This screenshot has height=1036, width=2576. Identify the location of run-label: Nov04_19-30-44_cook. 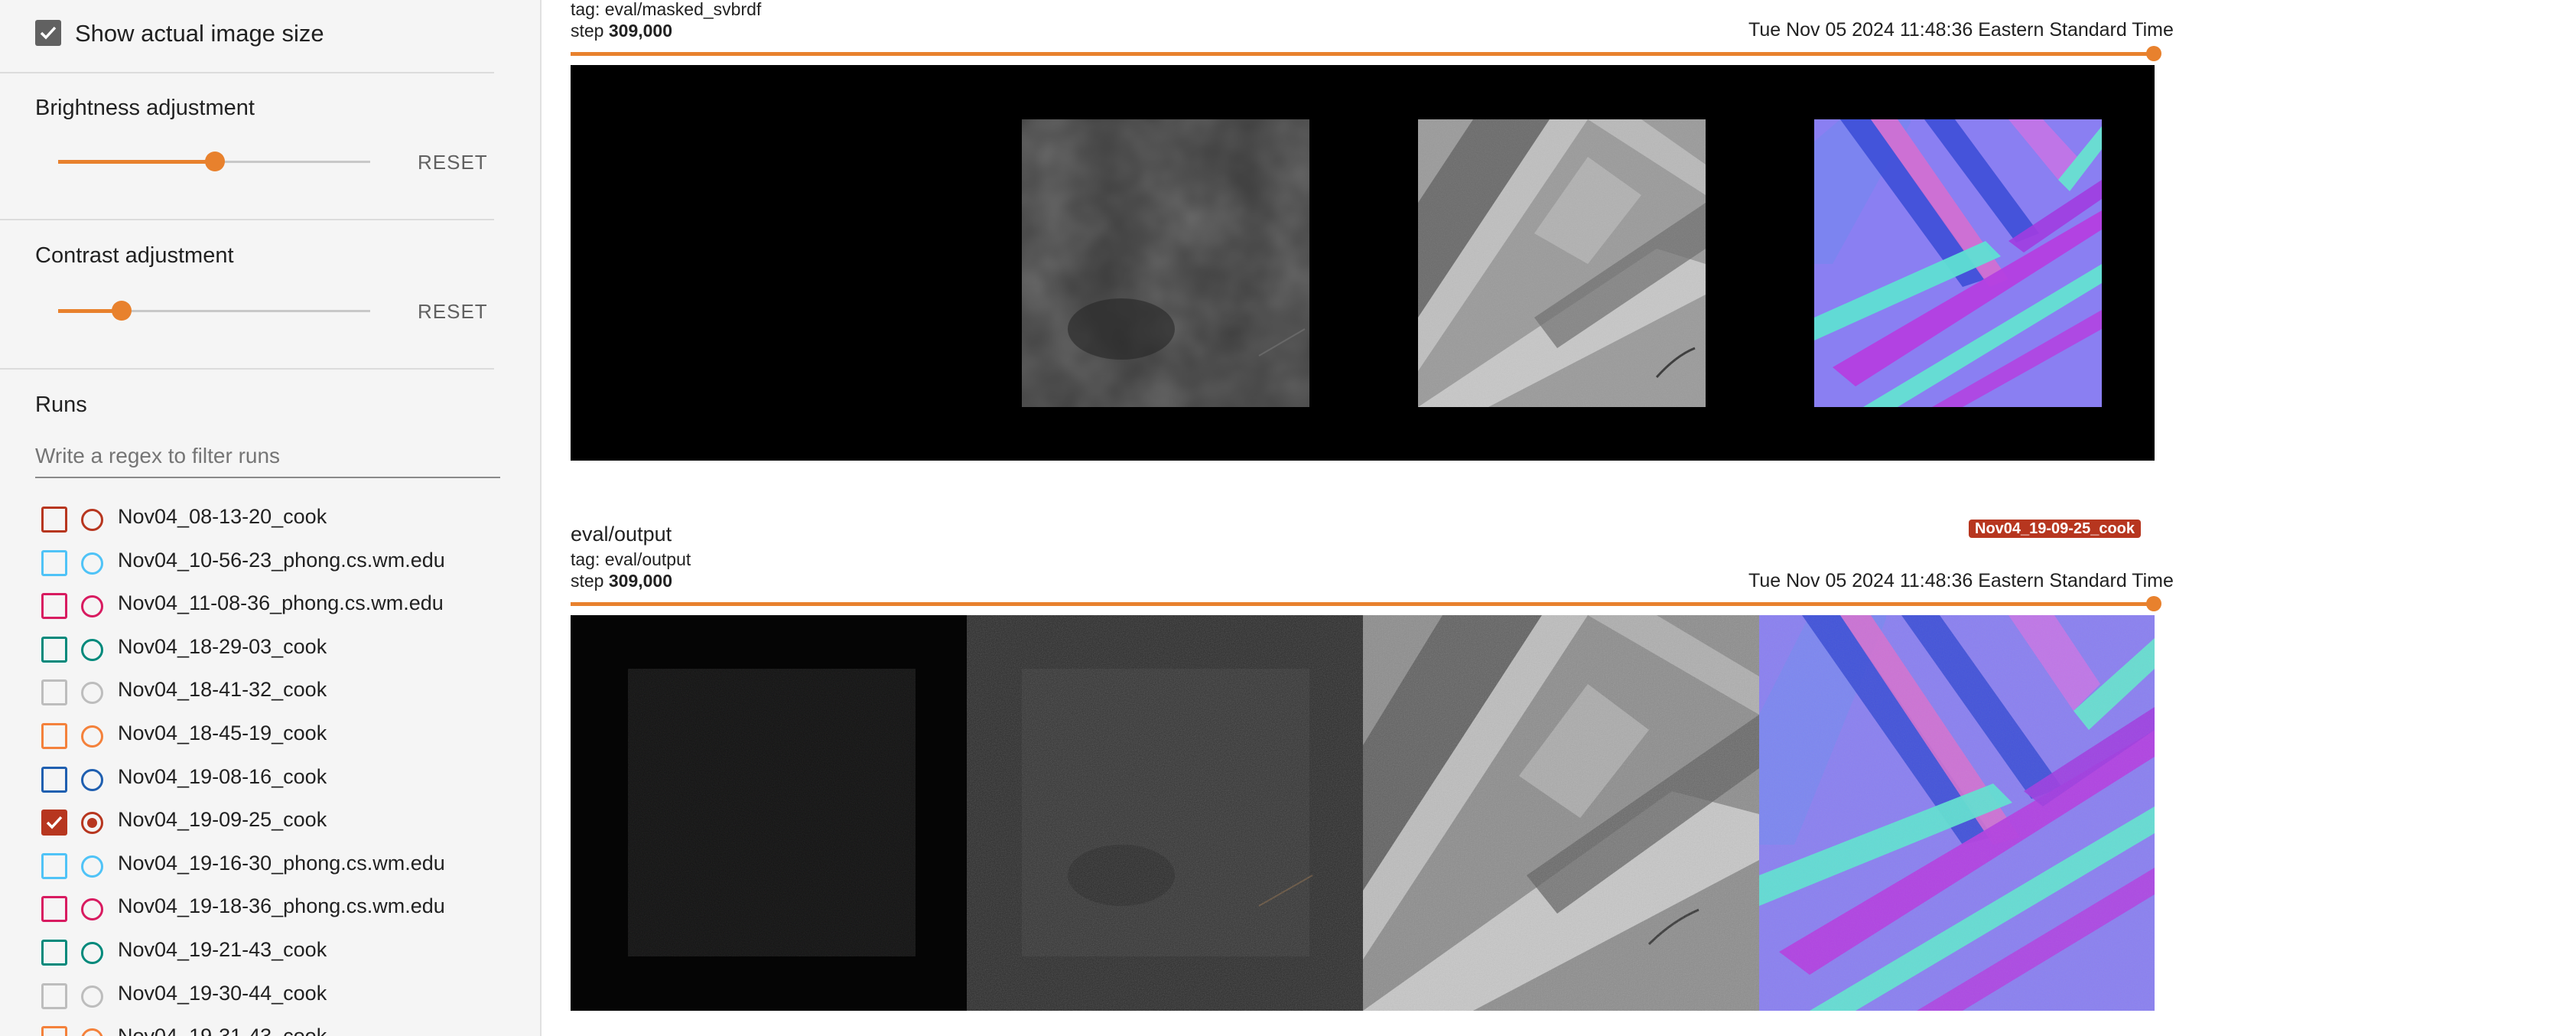
(222, 993).